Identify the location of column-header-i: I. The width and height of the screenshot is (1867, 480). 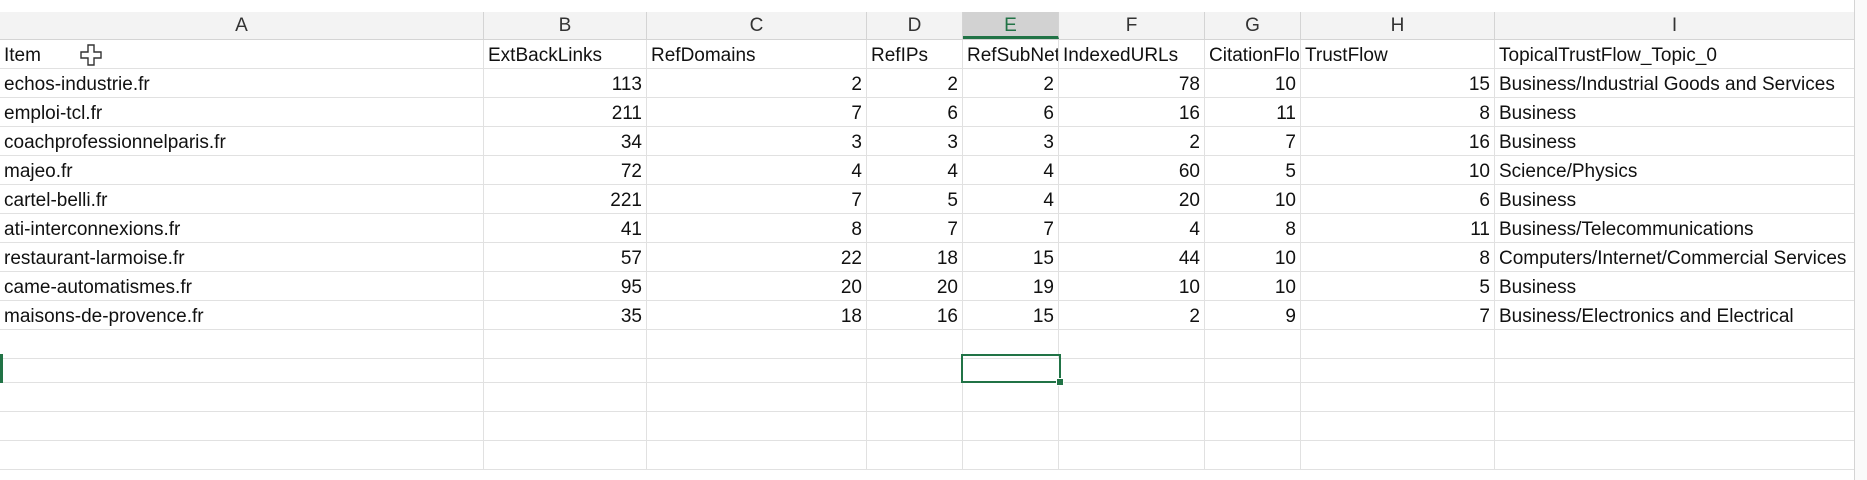
(1675, 25).